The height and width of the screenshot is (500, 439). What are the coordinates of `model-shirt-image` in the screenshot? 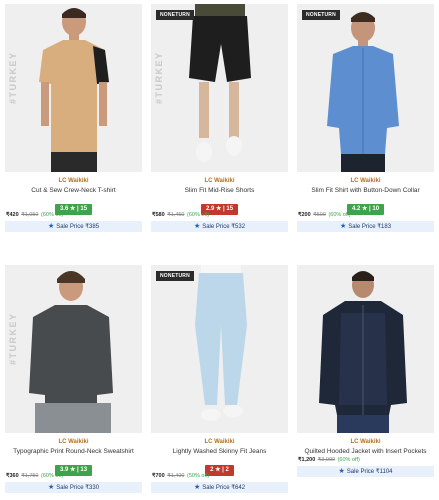 It's located at (365, 88).